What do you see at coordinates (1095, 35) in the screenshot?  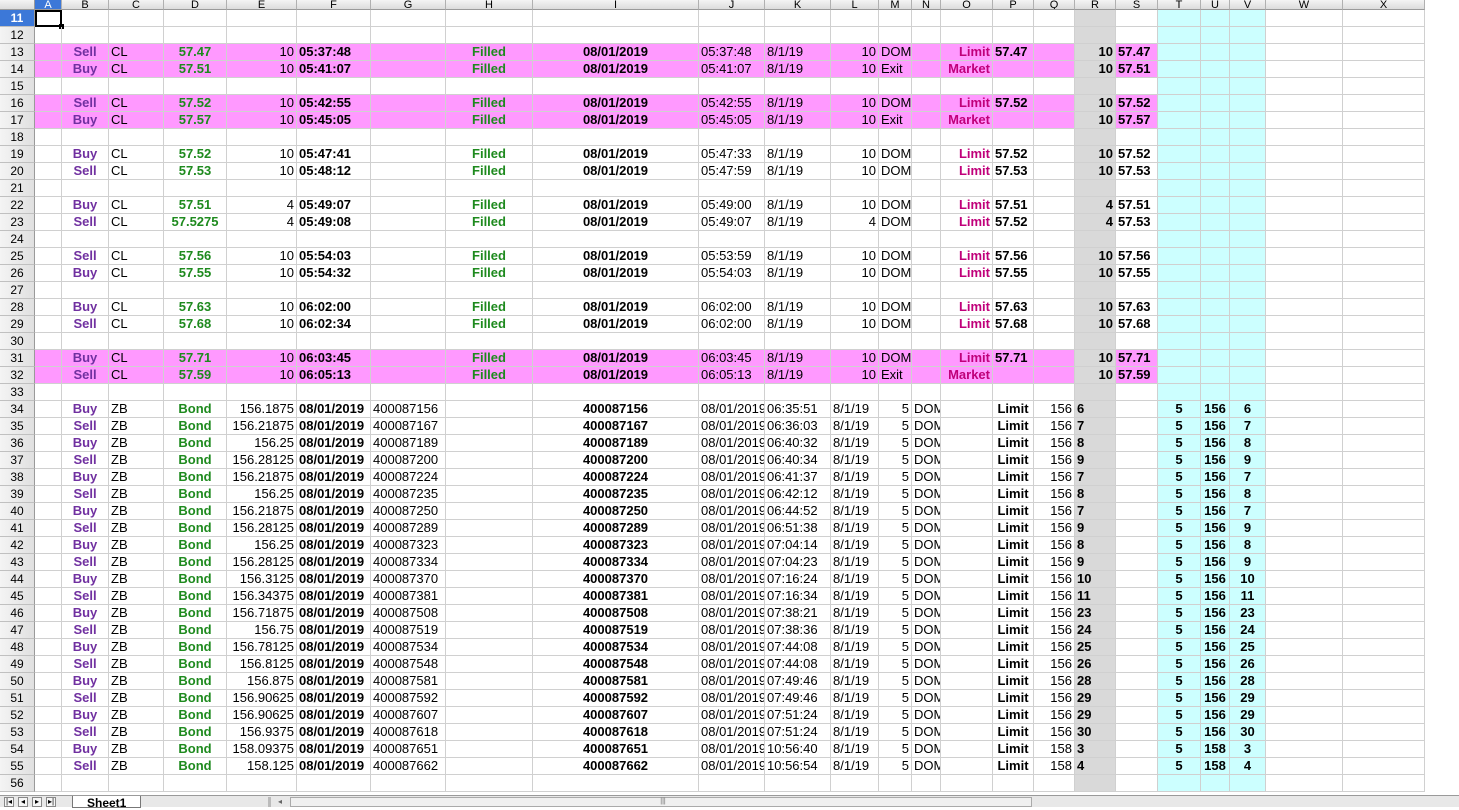 I see `cell-r` at bounding box center [1095, 35].